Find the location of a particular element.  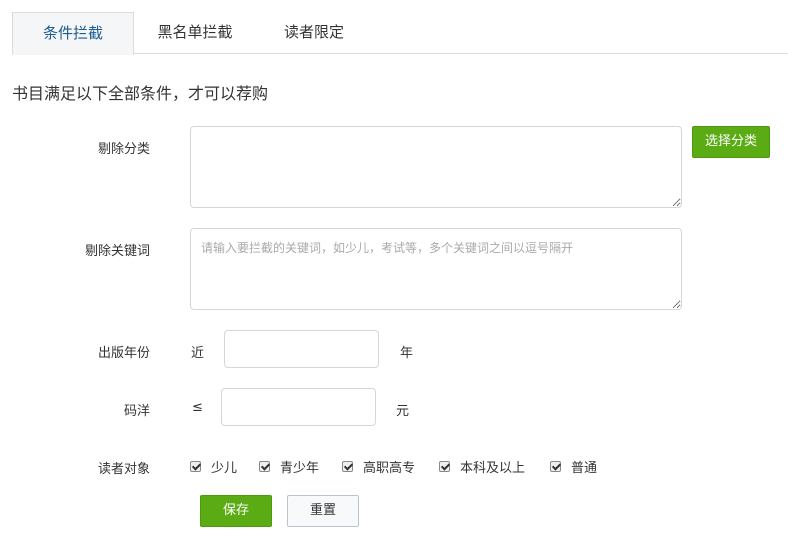

reader-option-label: 少儿 is located at coordinates (224, 468).